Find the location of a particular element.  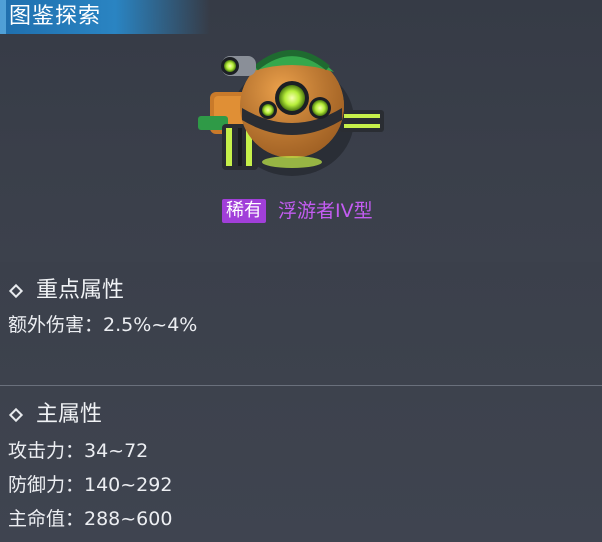

header-tab: 图鉴探索 is located at coordinates (105, 17).